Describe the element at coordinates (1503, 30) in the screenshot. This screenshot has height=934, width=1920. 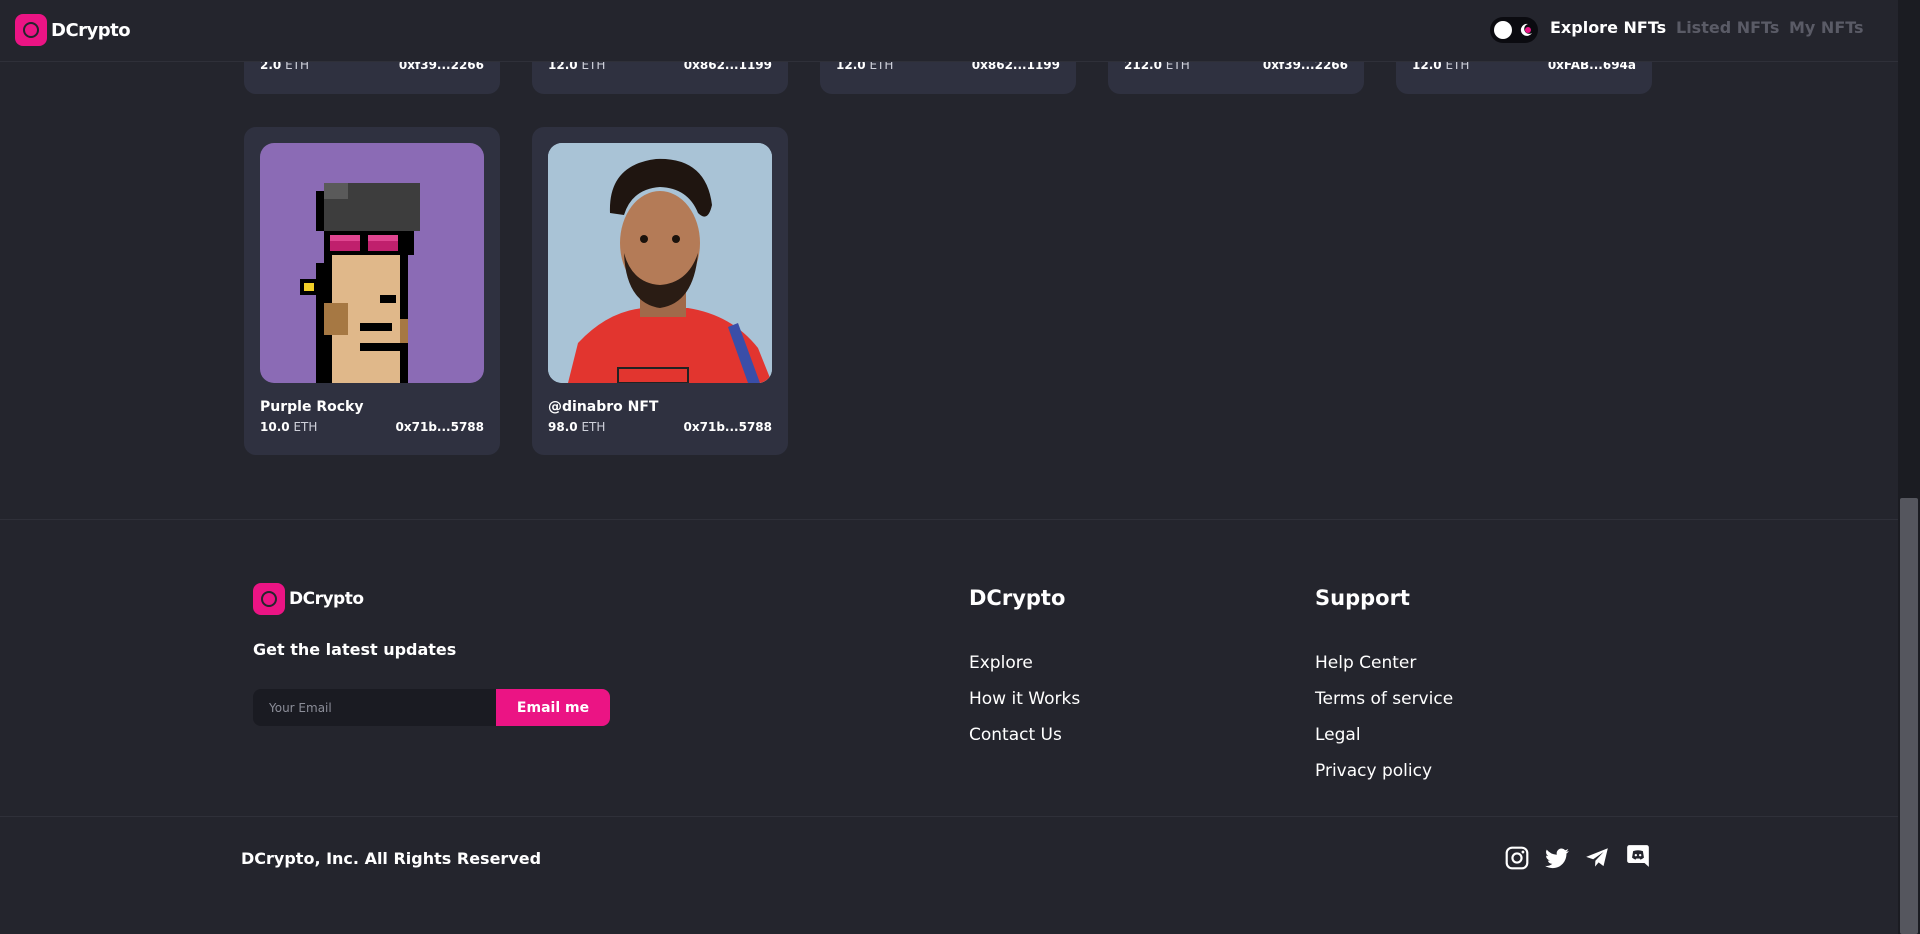
I see `toggle-knob` at that location.